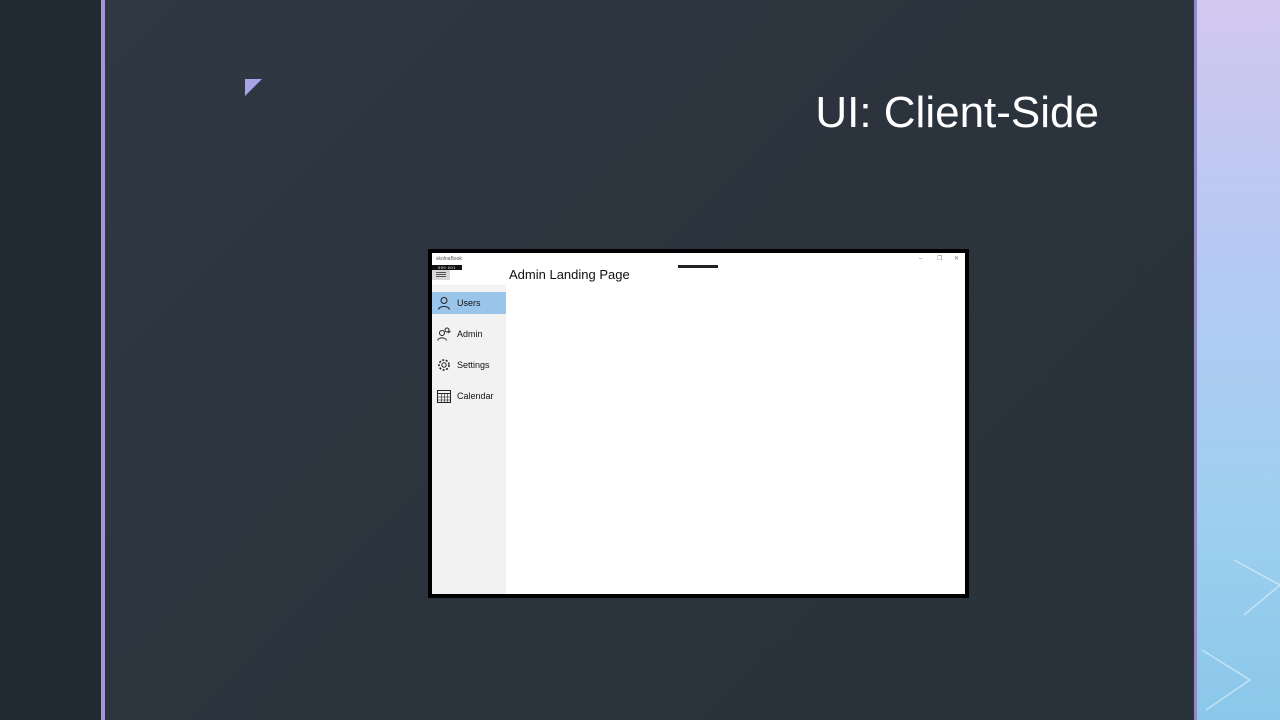 This screenshot has height=720, width=1280. What do you see at coordinates (449, 259) in the screenshot?
I see `app-name: skolnaBook` at bounding box center [449, 259].